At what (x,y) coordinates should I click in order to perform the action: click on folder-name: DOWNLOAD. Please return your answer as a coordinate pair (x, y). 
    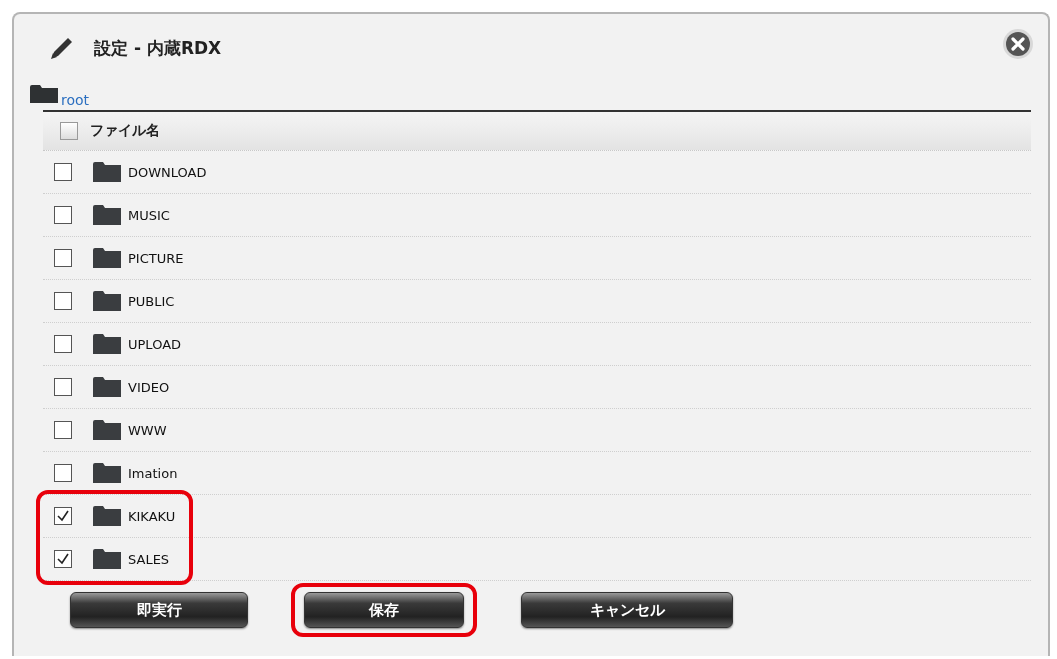
    Looking at the image, I should click on (167, 172).